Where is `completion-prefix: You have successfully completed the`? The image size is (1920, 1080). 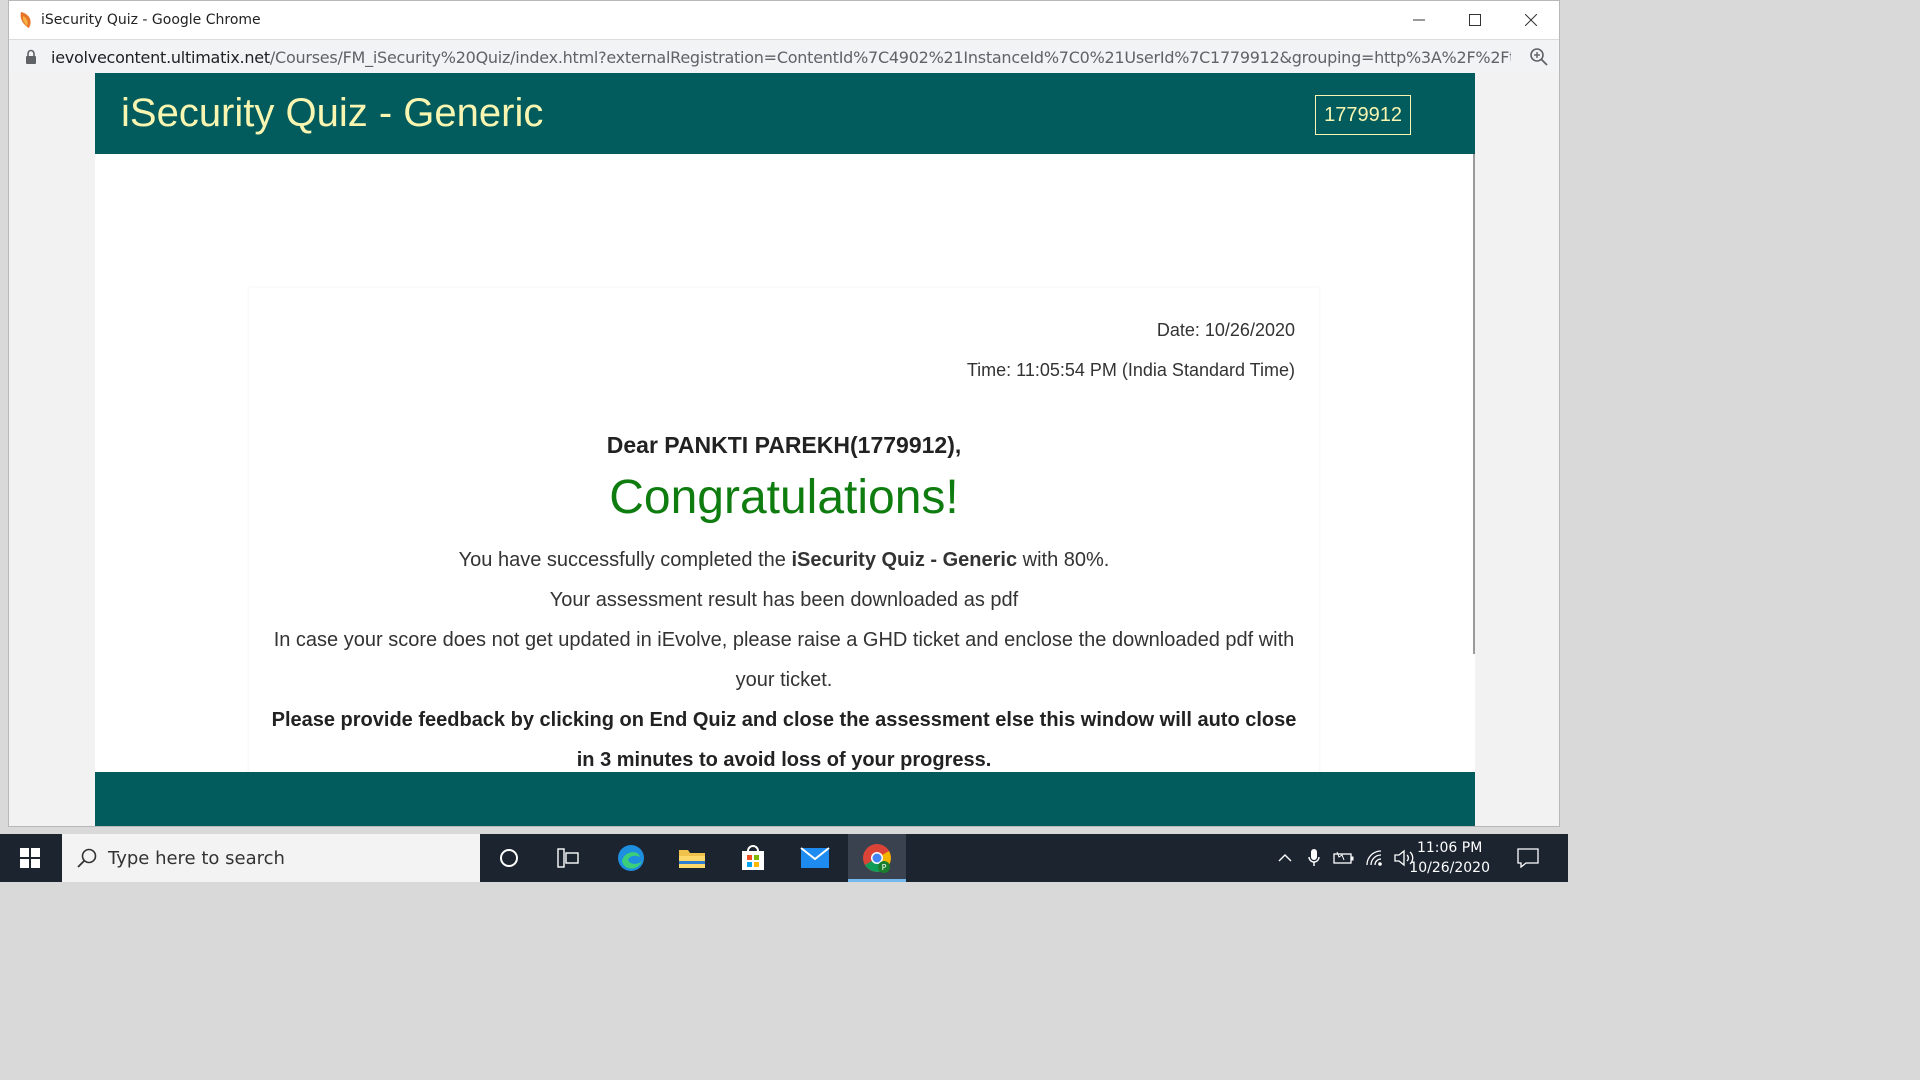
completion-prefix: You have successfully completed the is located at coordinates (625, 560).